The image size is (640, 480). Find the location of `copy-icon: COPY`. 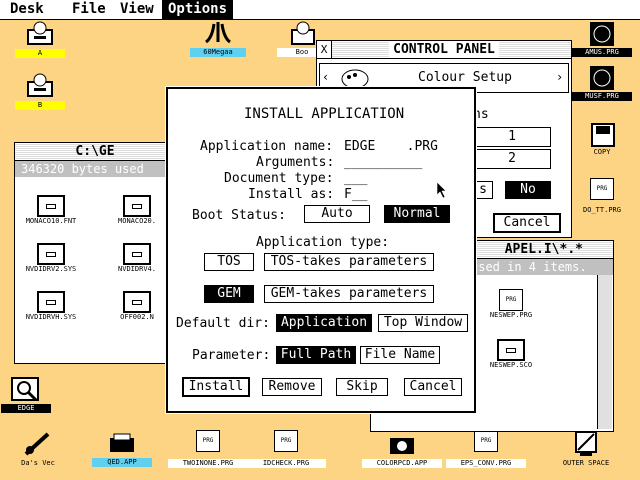

copy-icon: COPY is located at coordinates (601, 138).